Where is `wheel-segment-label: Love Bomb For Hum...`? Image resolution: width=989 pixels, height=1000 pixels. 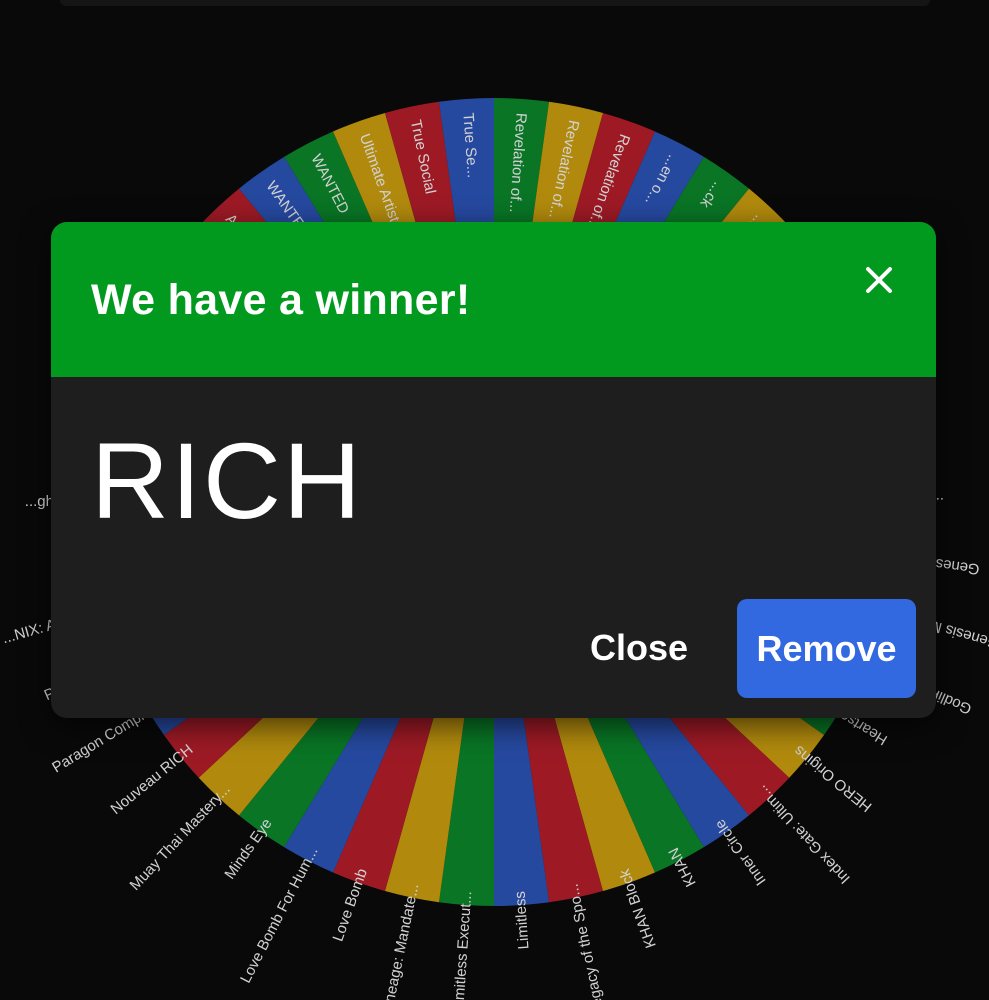
wheel-segment-label: Love Bomb For Hum... is located at coordinates (279, 915).